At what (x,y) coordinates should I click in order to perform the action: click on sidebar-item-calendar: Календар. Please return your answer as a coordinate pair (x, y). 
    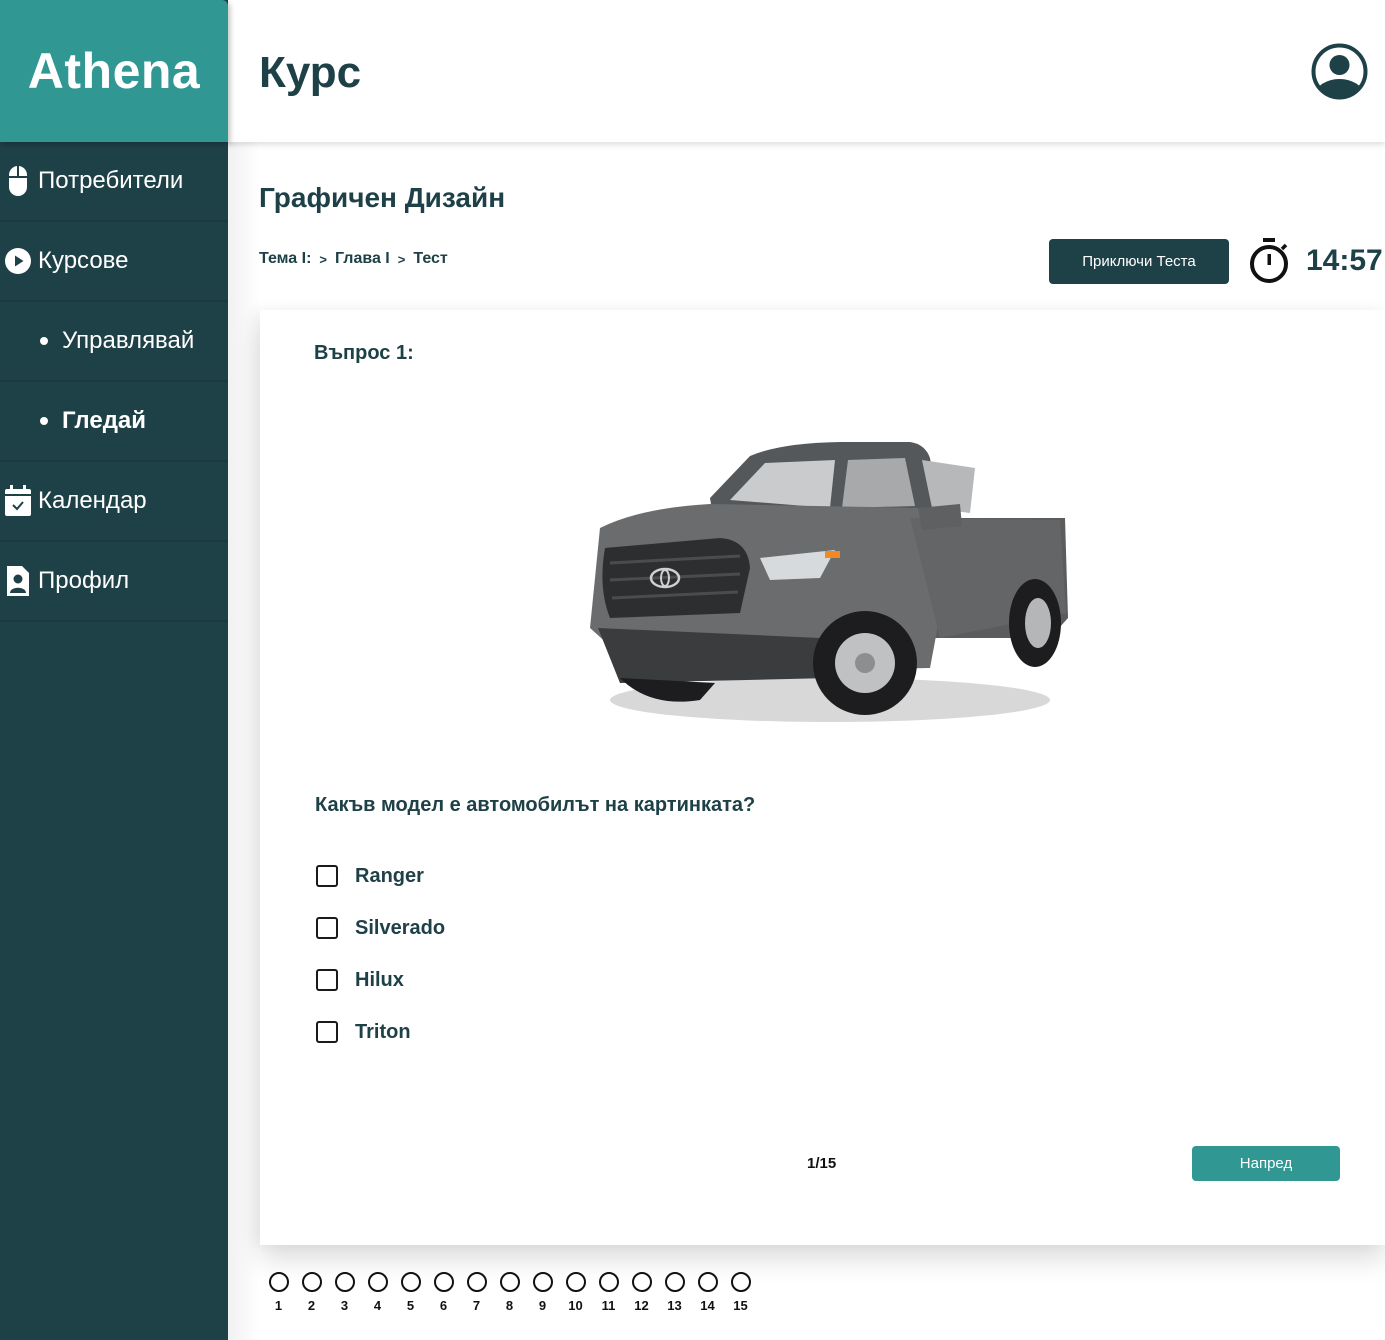
    Looking at the image, I should click on (114, 502).